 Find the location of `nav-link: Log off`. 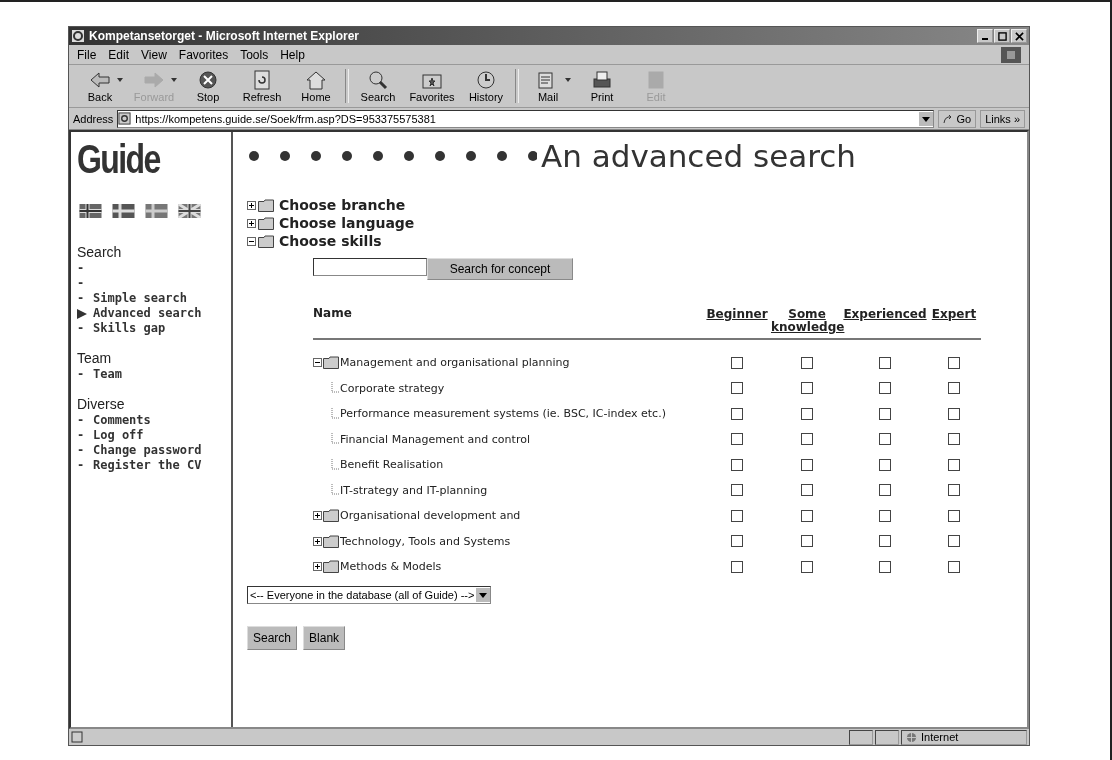

nav-link: Log off is located at coordinates (118, 435).